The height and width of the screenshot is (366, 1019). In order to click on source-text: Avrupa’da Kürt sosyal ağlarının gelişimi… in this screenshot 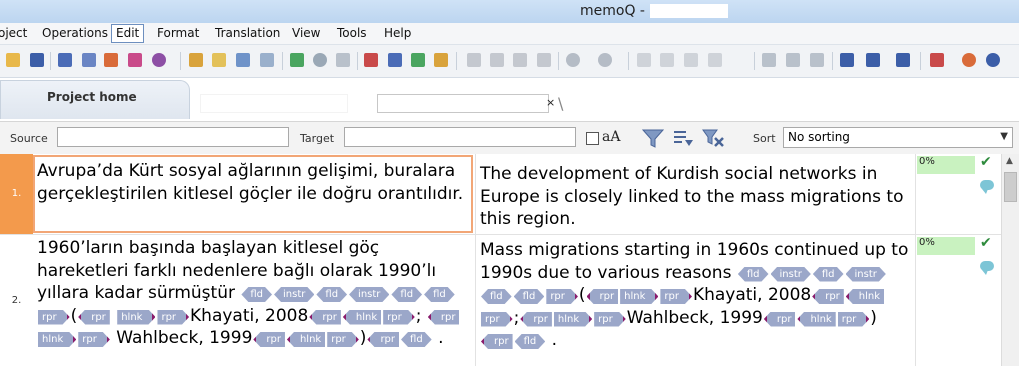, I will do `click(254, 182)`.